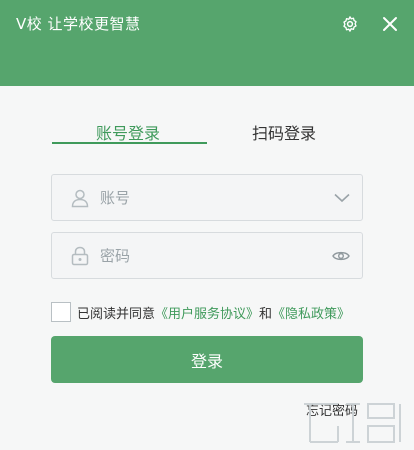 This screenshot has height=450, width=414. I want to click on account-dropdown-button, so click(342, 197).